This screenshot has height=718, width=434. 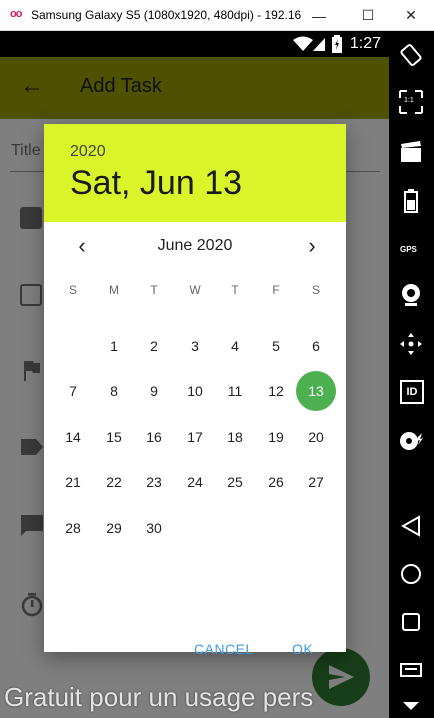 I want to click on calendar-day: 18, so click(x=235, y=437).